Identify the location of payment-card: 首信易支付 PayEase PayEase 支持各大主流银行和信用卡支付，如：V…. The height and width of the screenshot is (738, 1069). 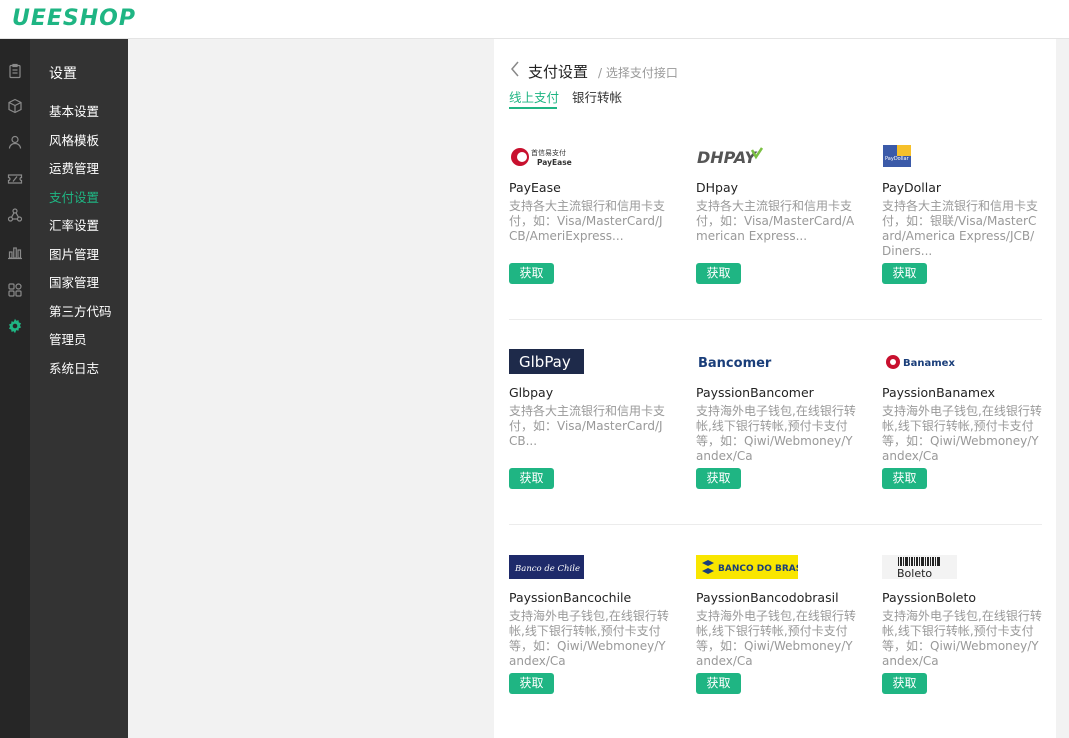
(589, 214).